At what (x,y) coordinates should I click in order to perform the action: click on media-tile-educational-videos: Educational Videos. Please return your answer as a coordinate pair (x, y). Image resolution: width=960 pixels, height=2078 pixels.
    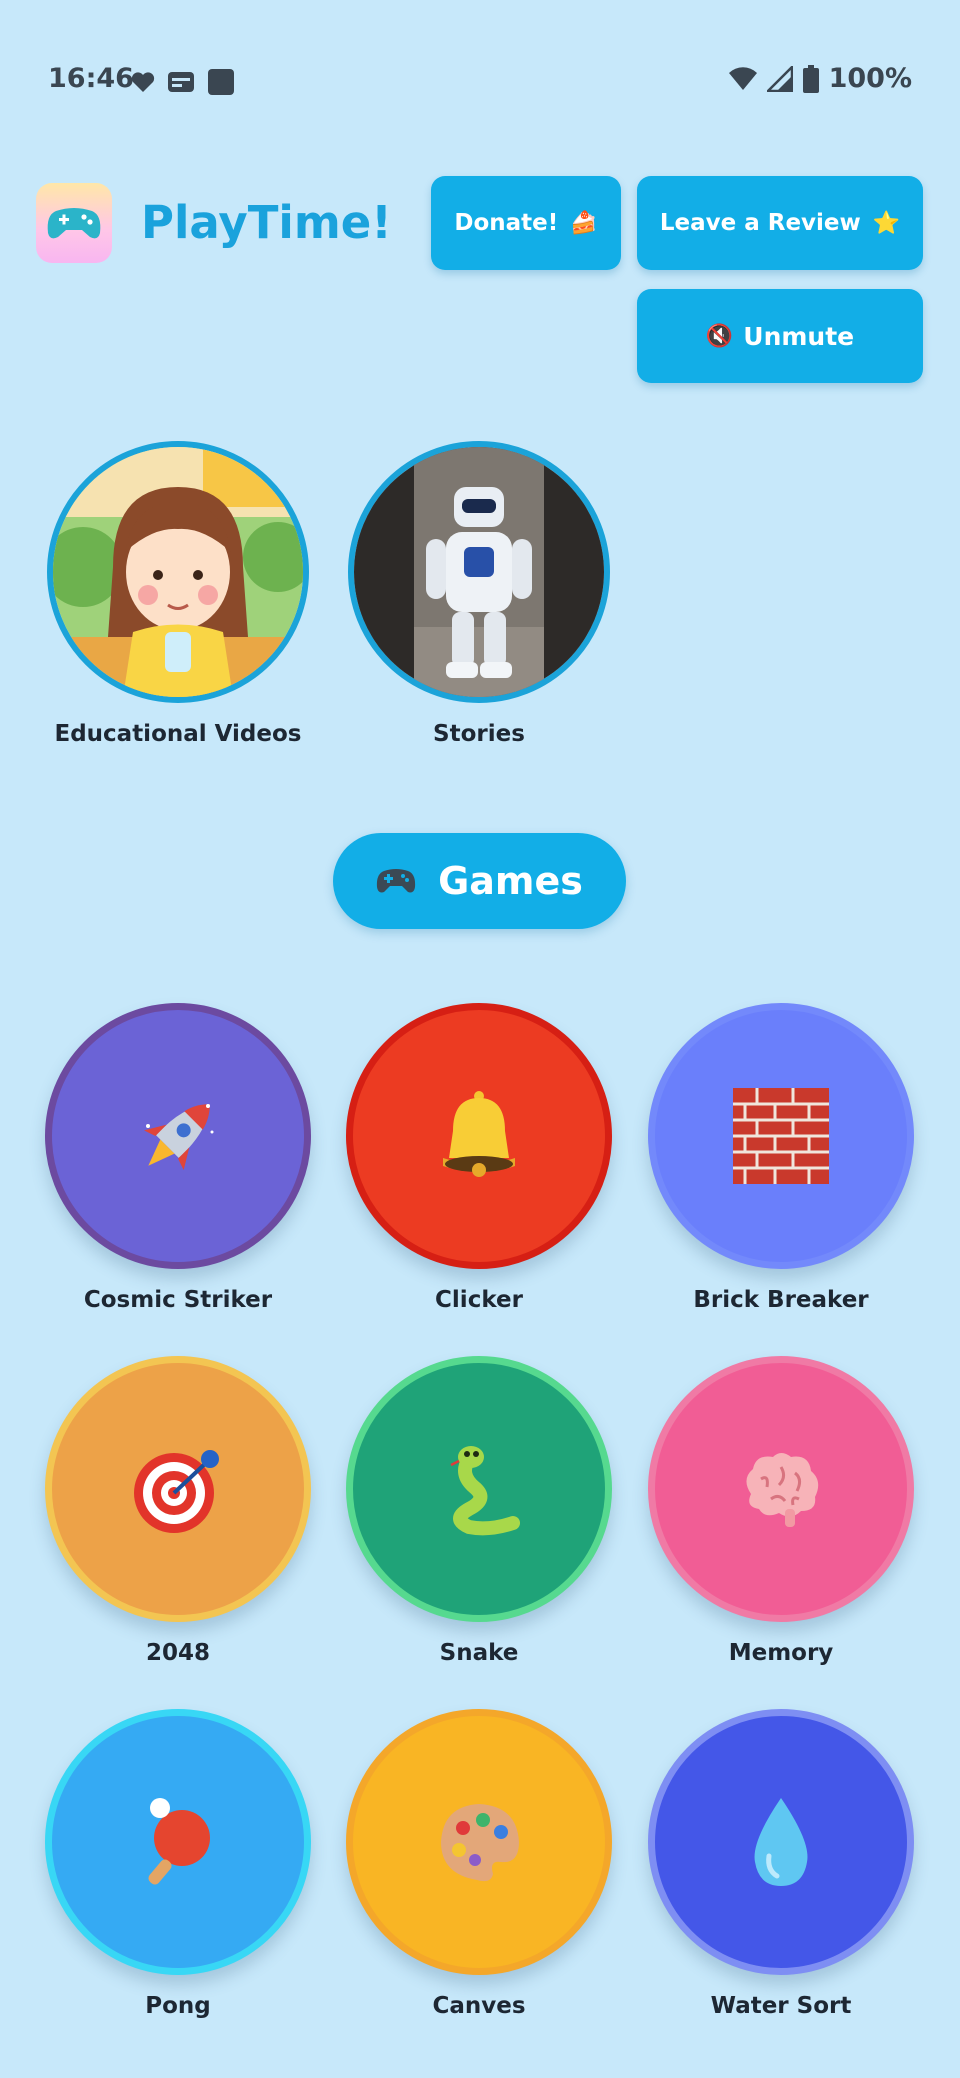
    Looking at the image, I should click on (178, 594).